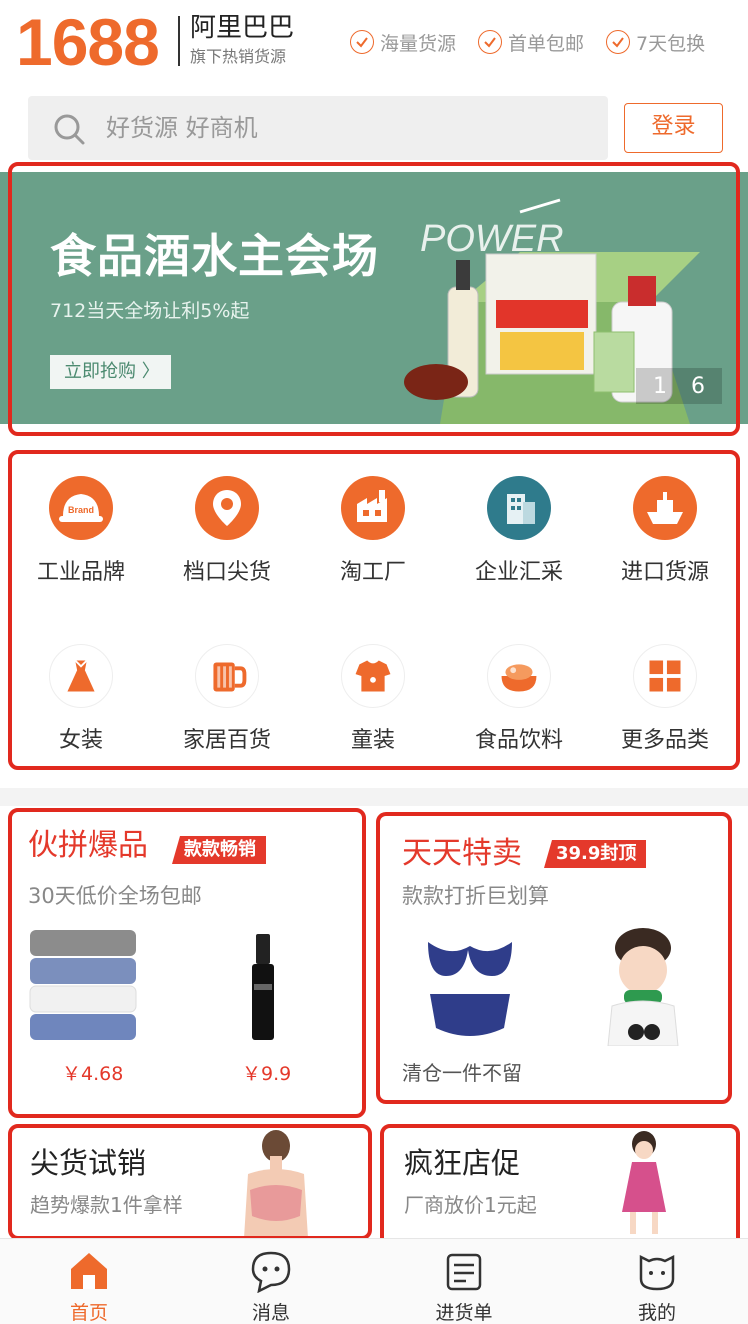 This screenshot has height=1324, width=748. Describe the element at coordinates (546, 43) in the screenshot. I see `feature-label: 首单包邮` at that location.